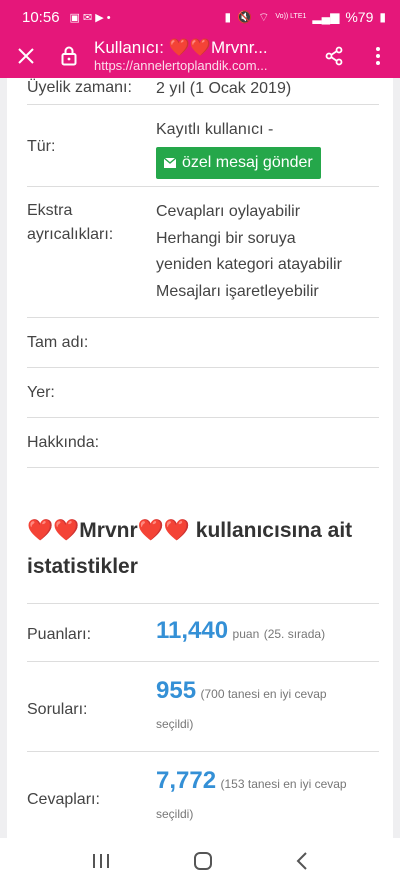 Image resolution: width=400 pixels, height=888 pixels. Describe the element at coordinates (224, 88) in the screenshot. I see `member-since-value: 2 yıl (1 Ocak 2019)` at that location.